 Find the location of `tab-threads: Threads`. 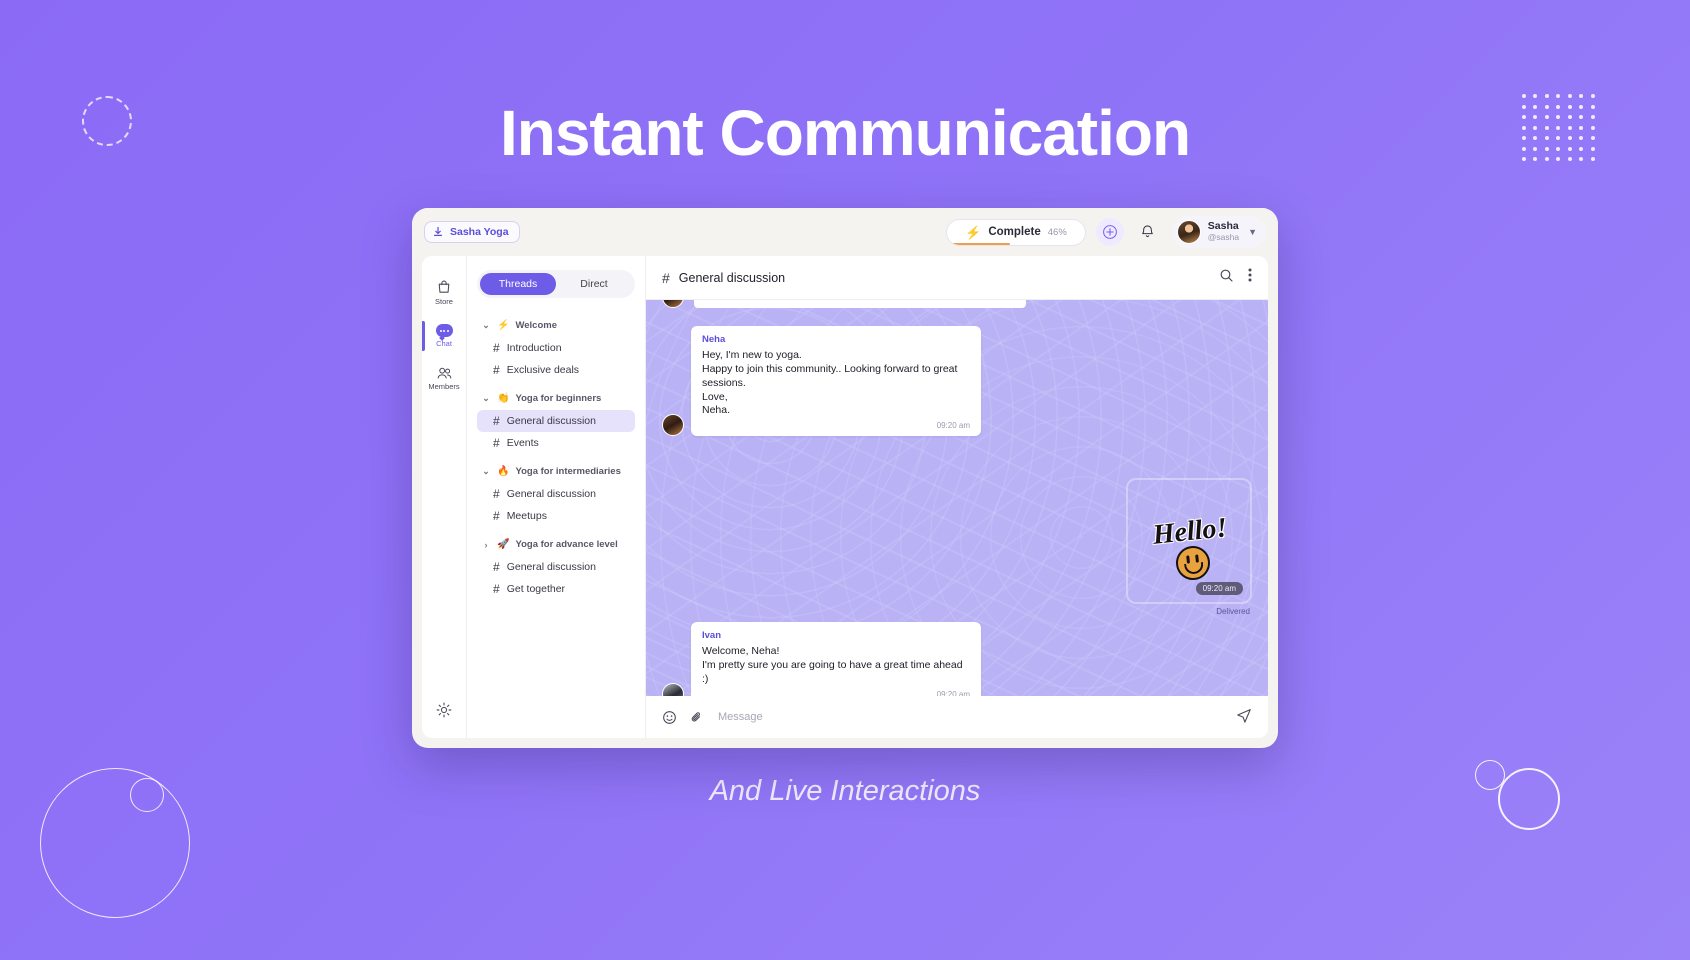

tab-threads: Threads is located at coordinates (518, 284).